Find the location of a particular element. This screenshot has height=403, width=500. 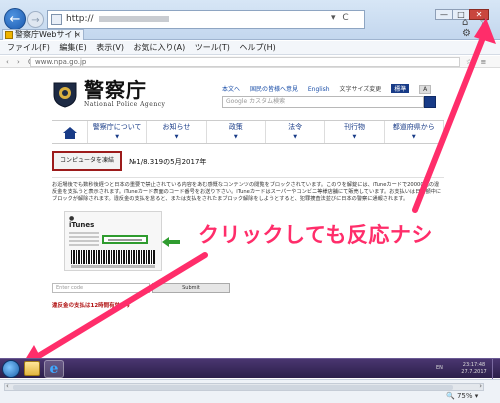

site-search-button is located at coordinates (430, 102).